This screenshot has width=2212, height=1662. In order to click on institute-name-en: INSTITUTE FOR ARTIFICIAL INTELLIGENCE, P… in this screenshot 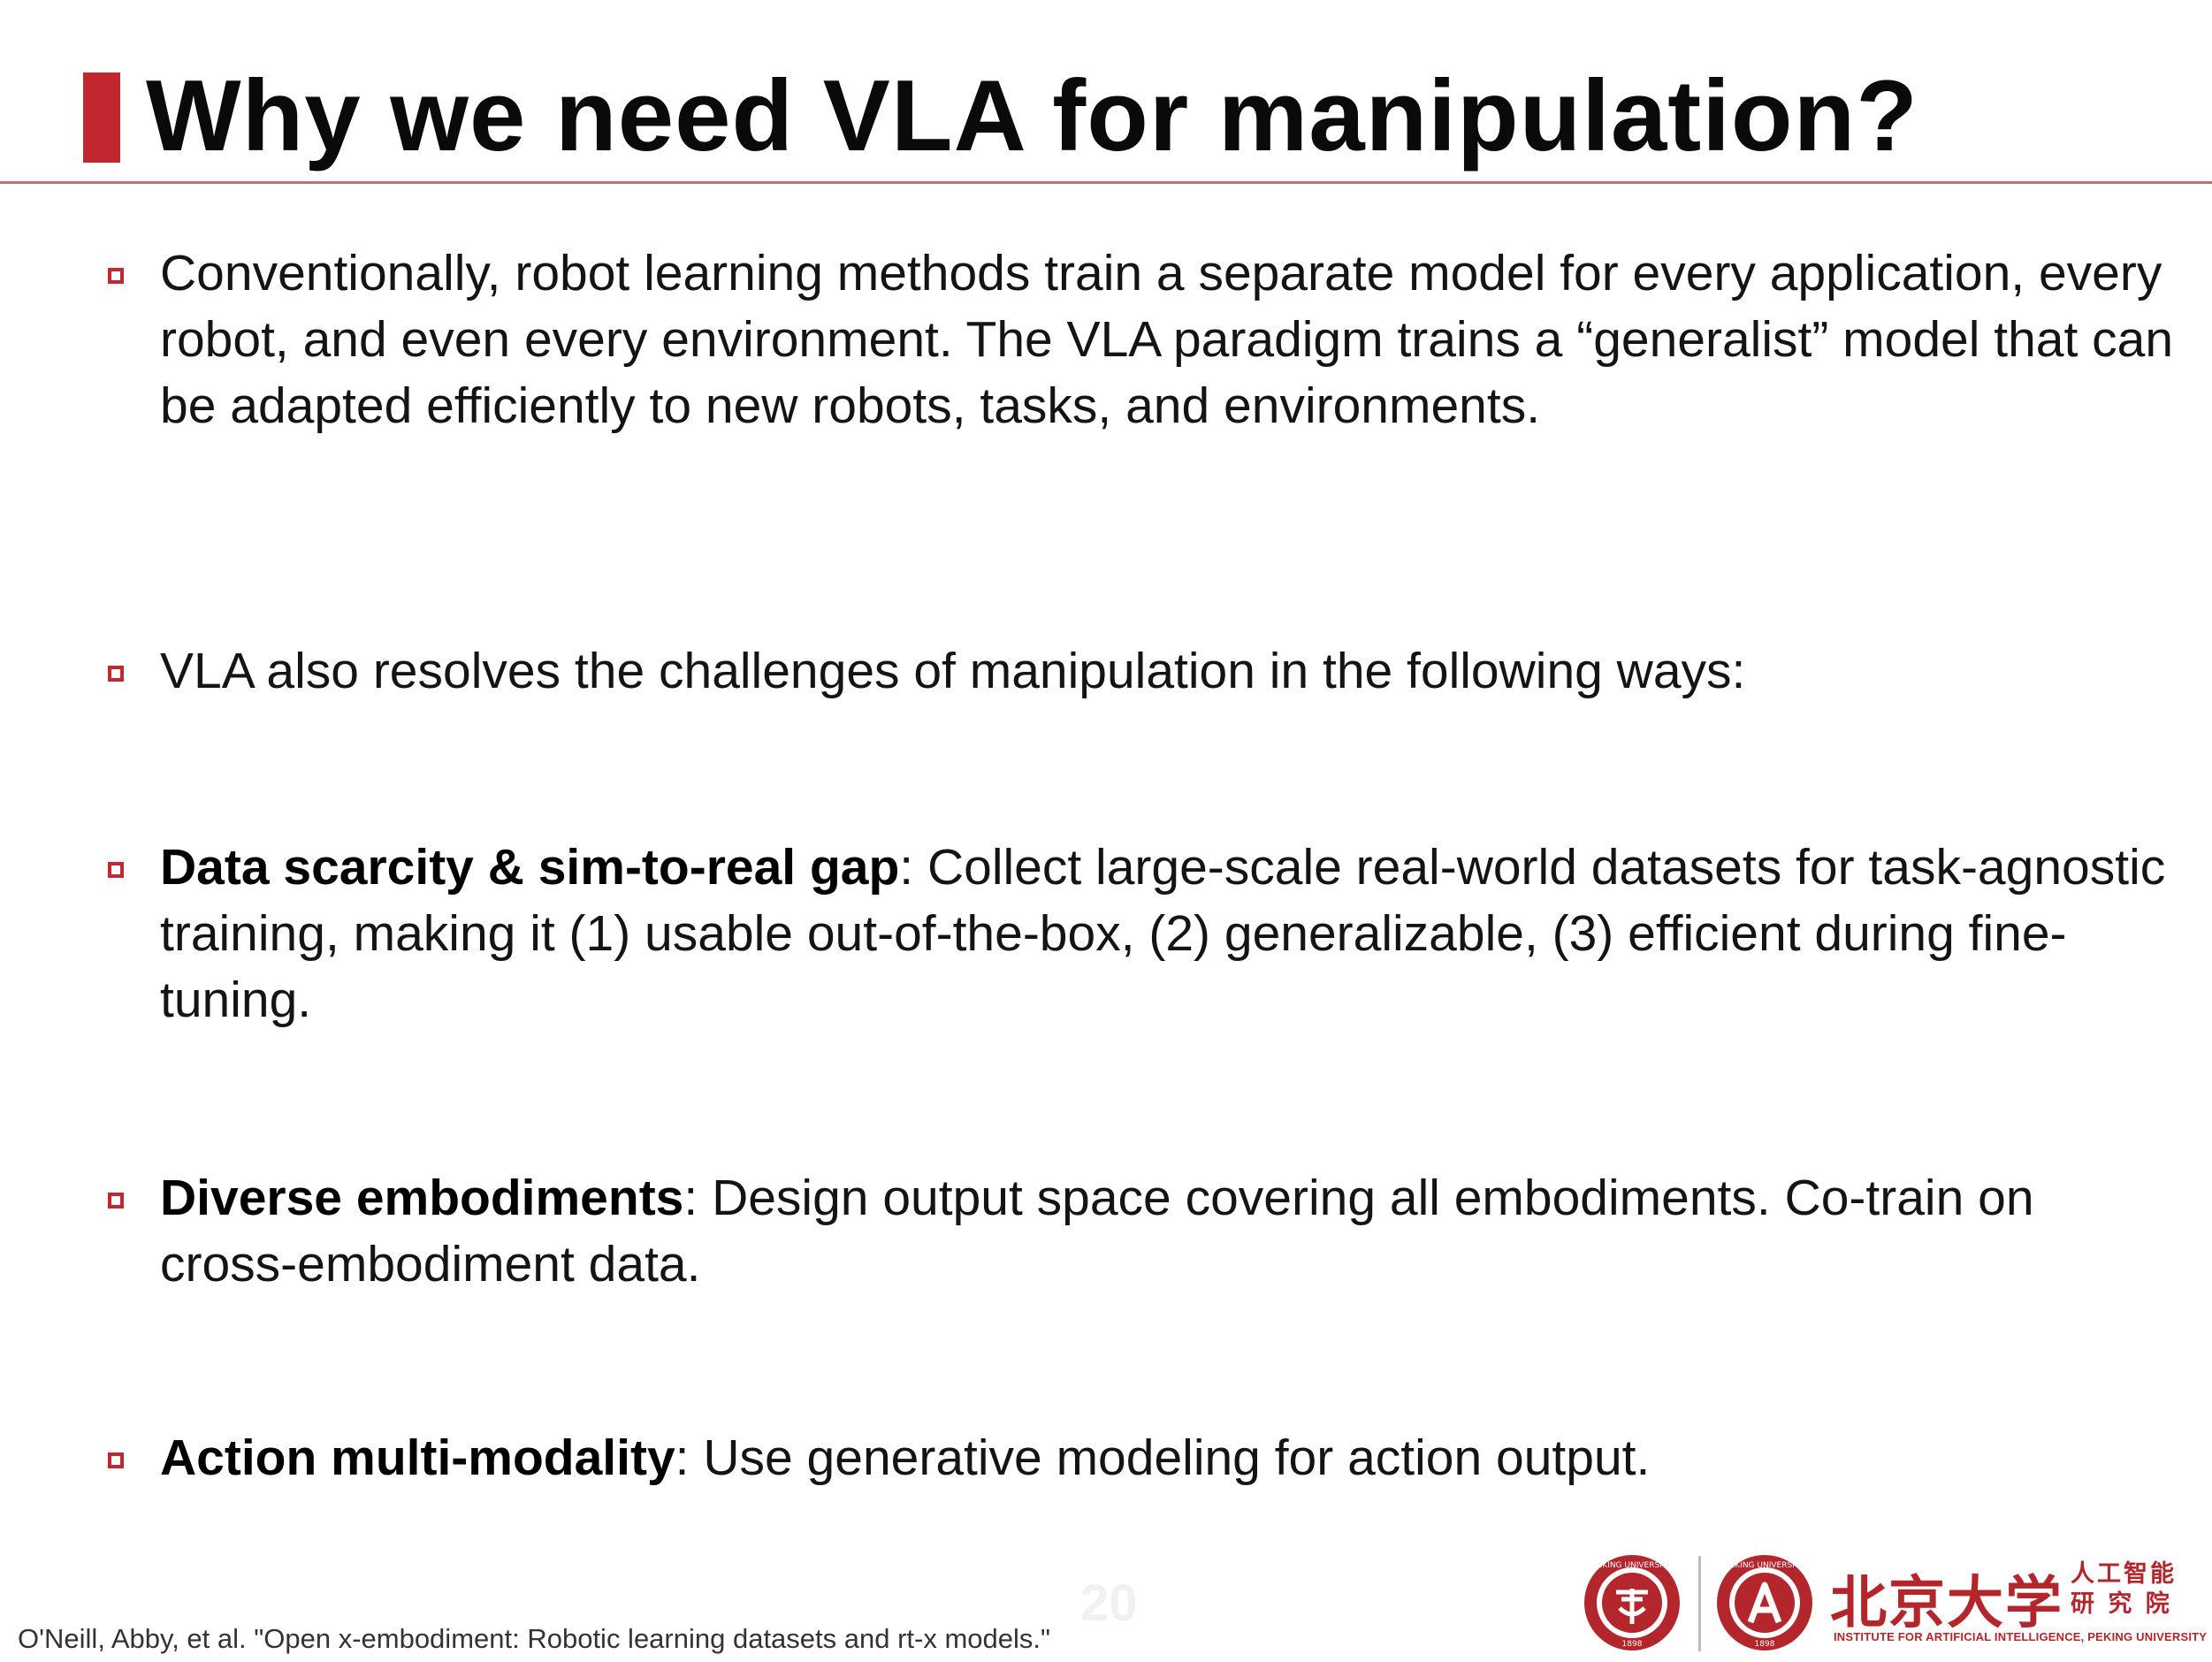, I will do `click(2021, 1636)`.